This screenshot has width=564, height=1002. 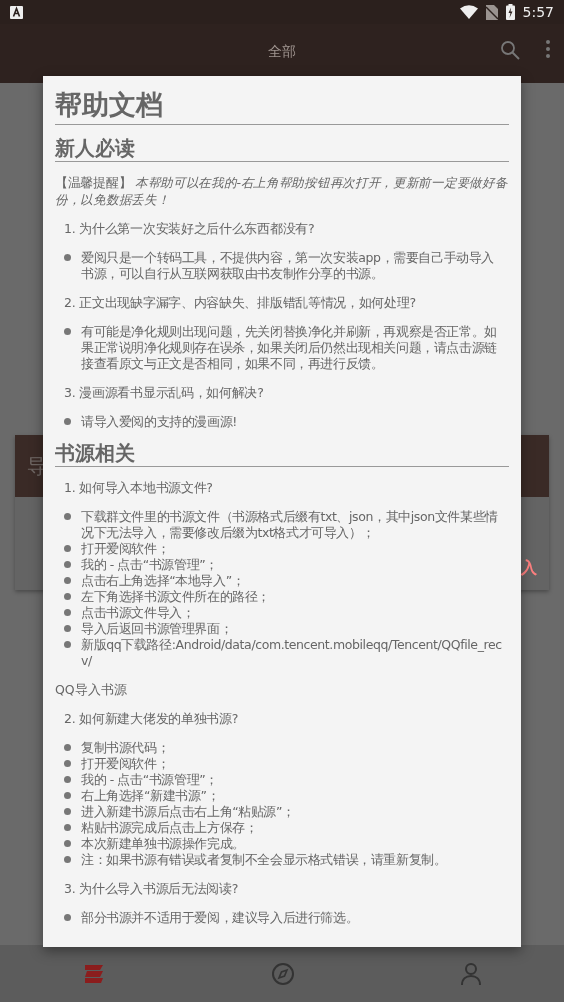 I want to click on bullet-text: 复制书源代码；, so click(x=126, y=748).